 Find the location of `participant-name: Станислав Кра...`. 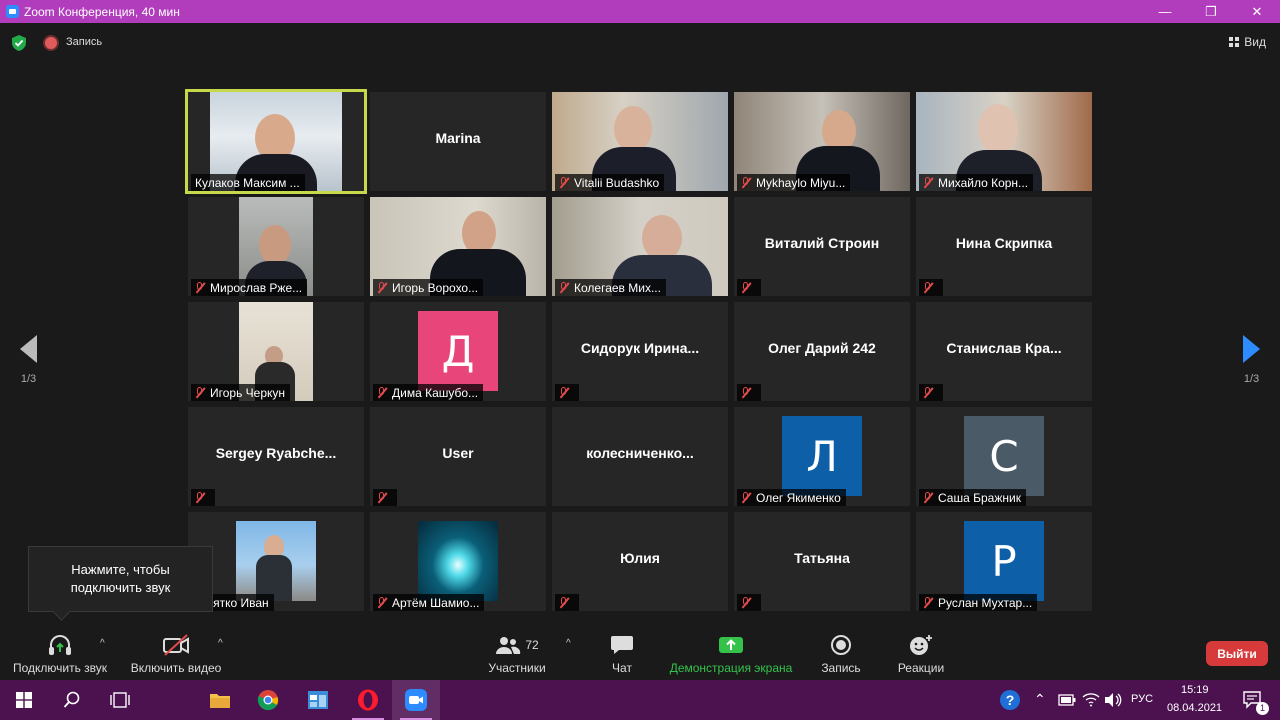

participant-name: Станислав Кра... is located at coordinates (1004, 348).